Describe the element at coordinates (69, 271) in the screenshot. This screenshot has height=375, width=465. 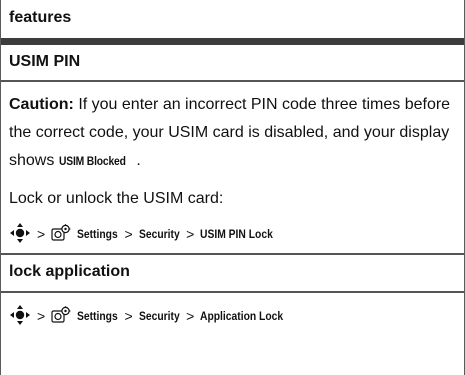
I see `lock-application-title: lock application` at that location.